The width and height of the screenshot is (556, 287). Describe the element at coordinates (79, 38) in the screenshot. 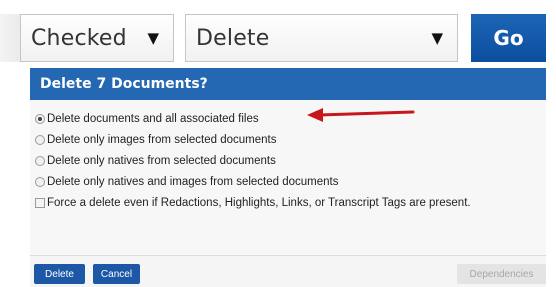

I see `scope-select-value: Checked` at that location.